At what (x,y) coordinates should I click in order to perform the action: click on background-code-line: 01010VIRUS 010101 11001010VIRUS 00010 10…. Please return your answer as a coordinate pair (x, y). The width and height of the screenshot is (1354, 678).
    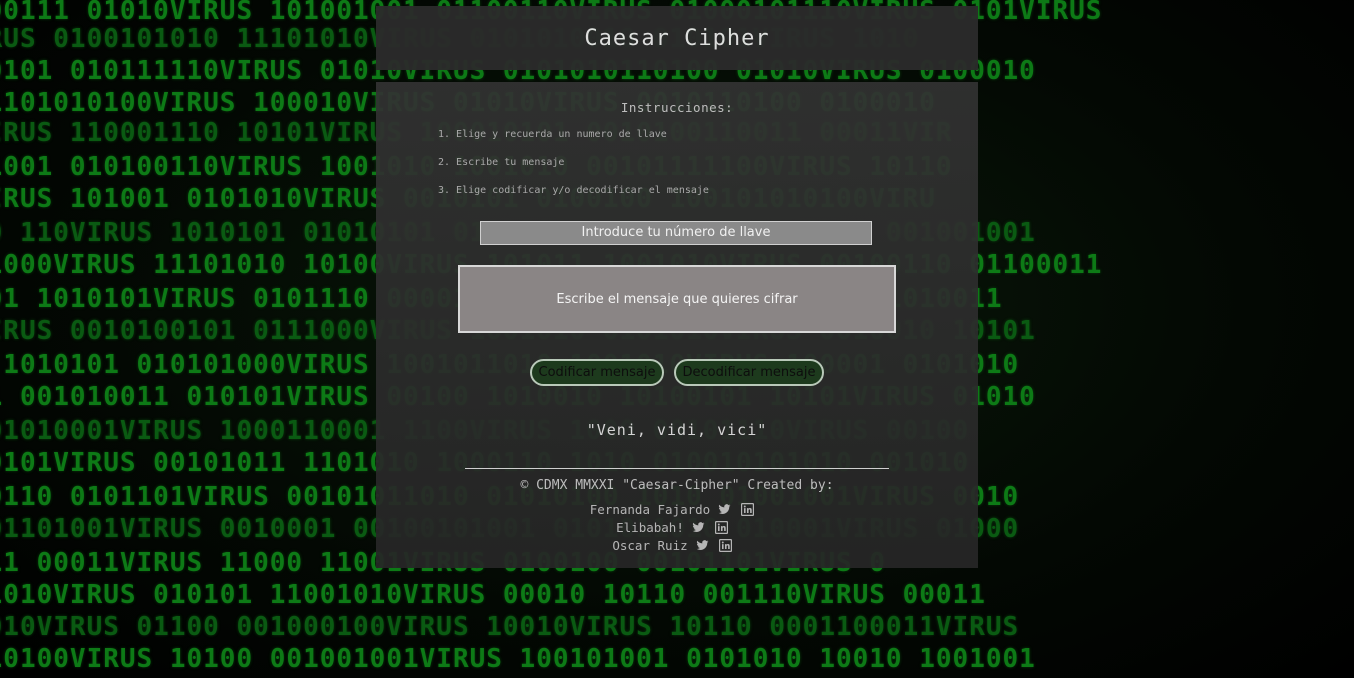
    Looking at the image, I should click on (493, 595).